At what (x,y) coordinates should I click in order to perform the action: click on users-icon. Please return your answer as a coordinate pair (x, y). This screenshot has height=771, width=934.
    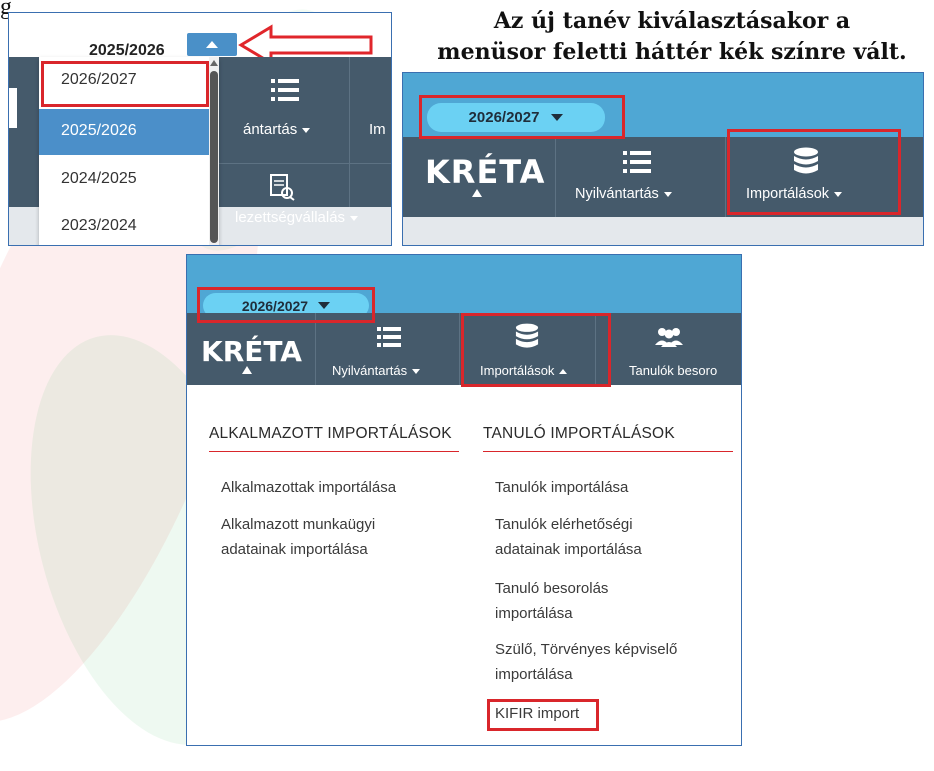
    Looking at the image, I should click on (669, 337).